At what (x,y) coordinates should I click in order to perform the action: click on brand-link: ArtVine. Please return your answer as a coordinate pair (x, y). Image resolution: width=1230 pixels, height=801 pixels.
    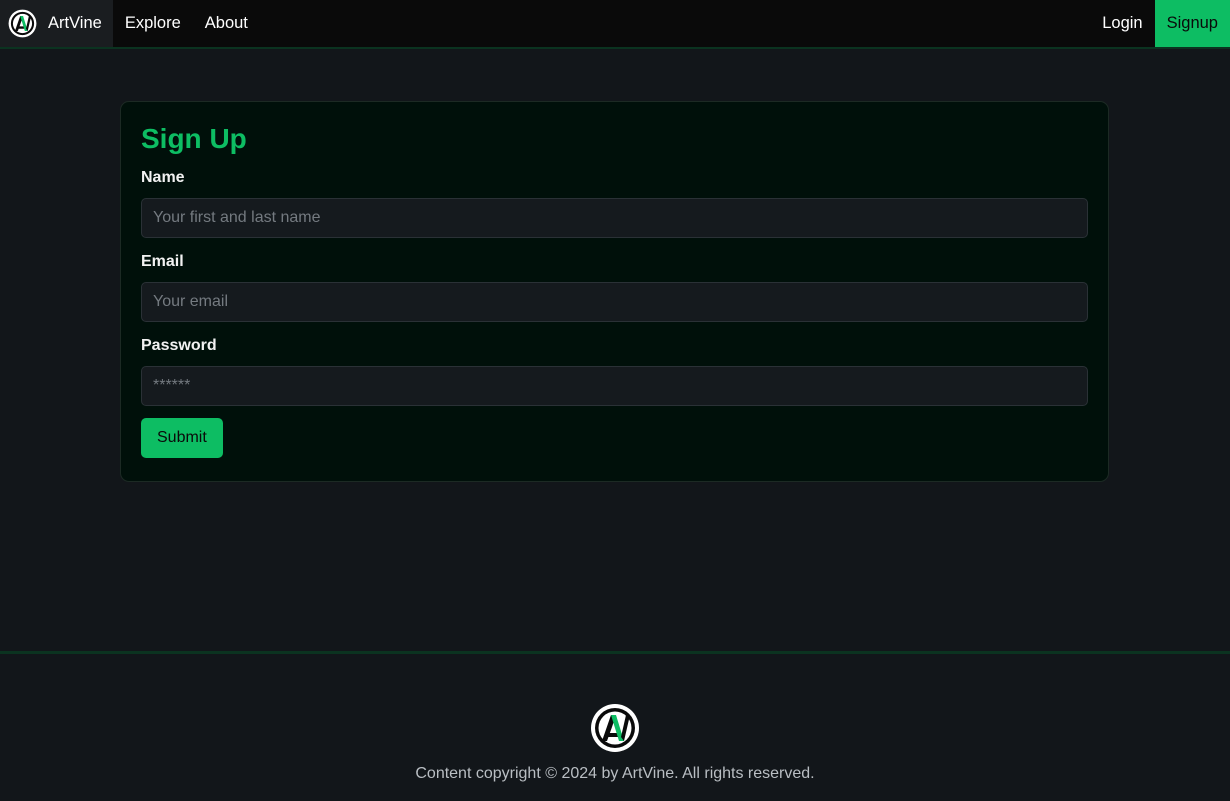
    Looking at the image, I should click on (56, 23).